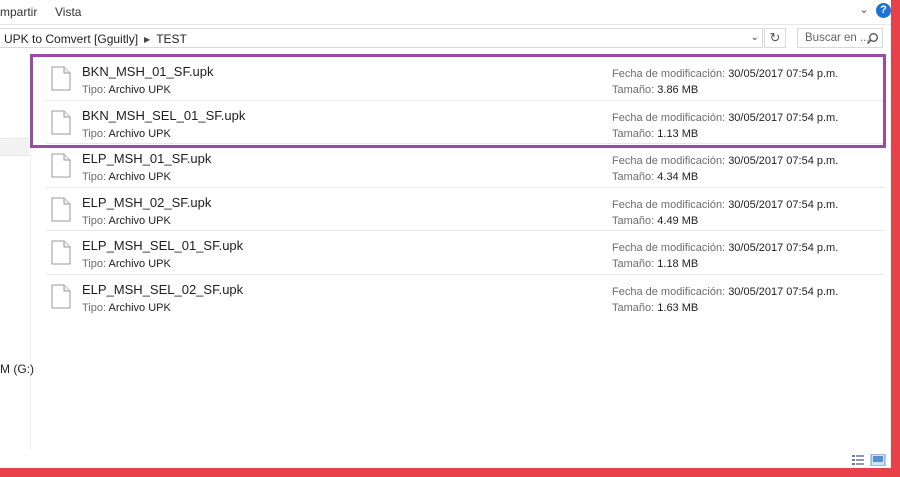  Describe the element at coordinates (68, 12) in the screenshot. I see `tab-vista: Vista` at that location.